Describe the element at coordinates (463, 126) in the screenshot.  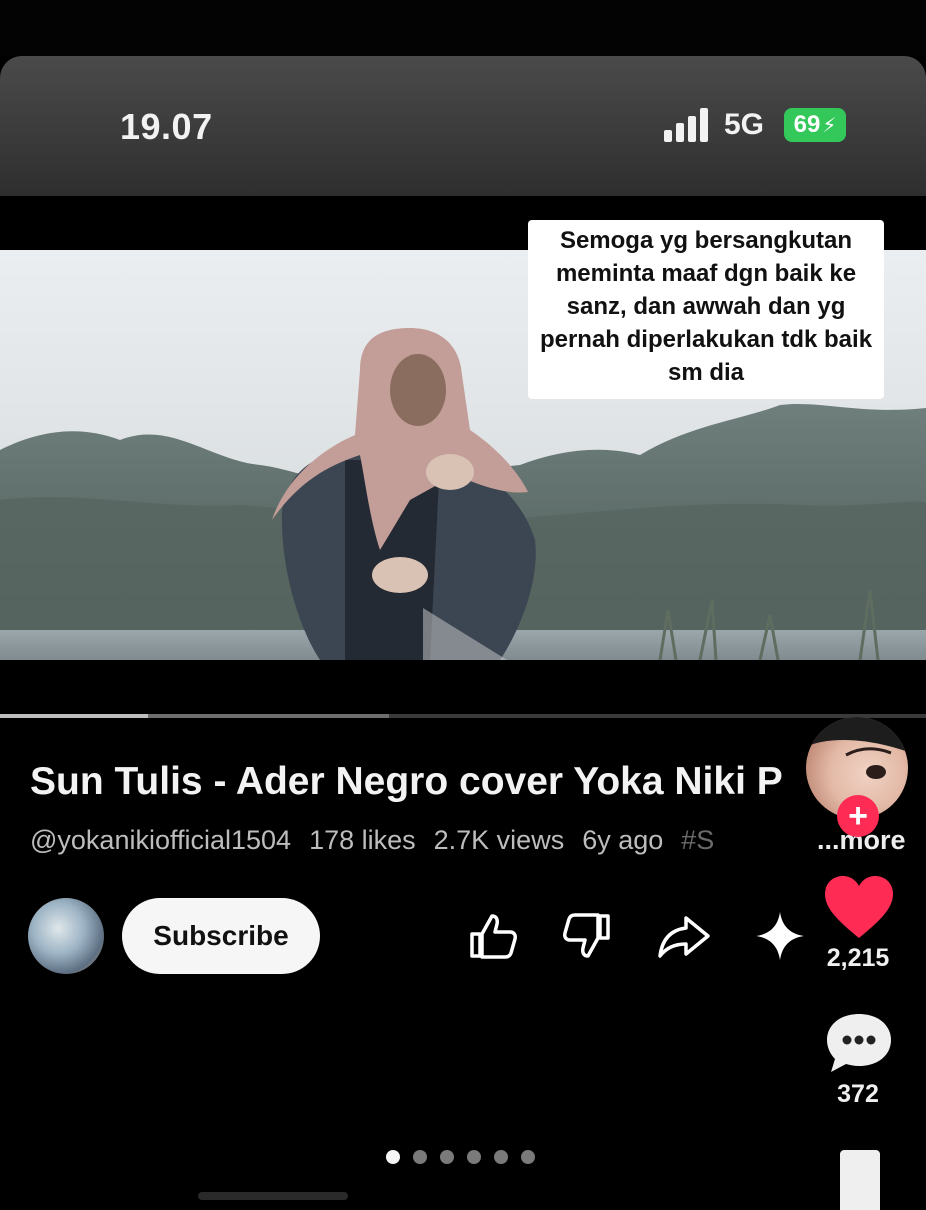
I see `status-bar: 19.07 5G 69 ⚡` at that location.